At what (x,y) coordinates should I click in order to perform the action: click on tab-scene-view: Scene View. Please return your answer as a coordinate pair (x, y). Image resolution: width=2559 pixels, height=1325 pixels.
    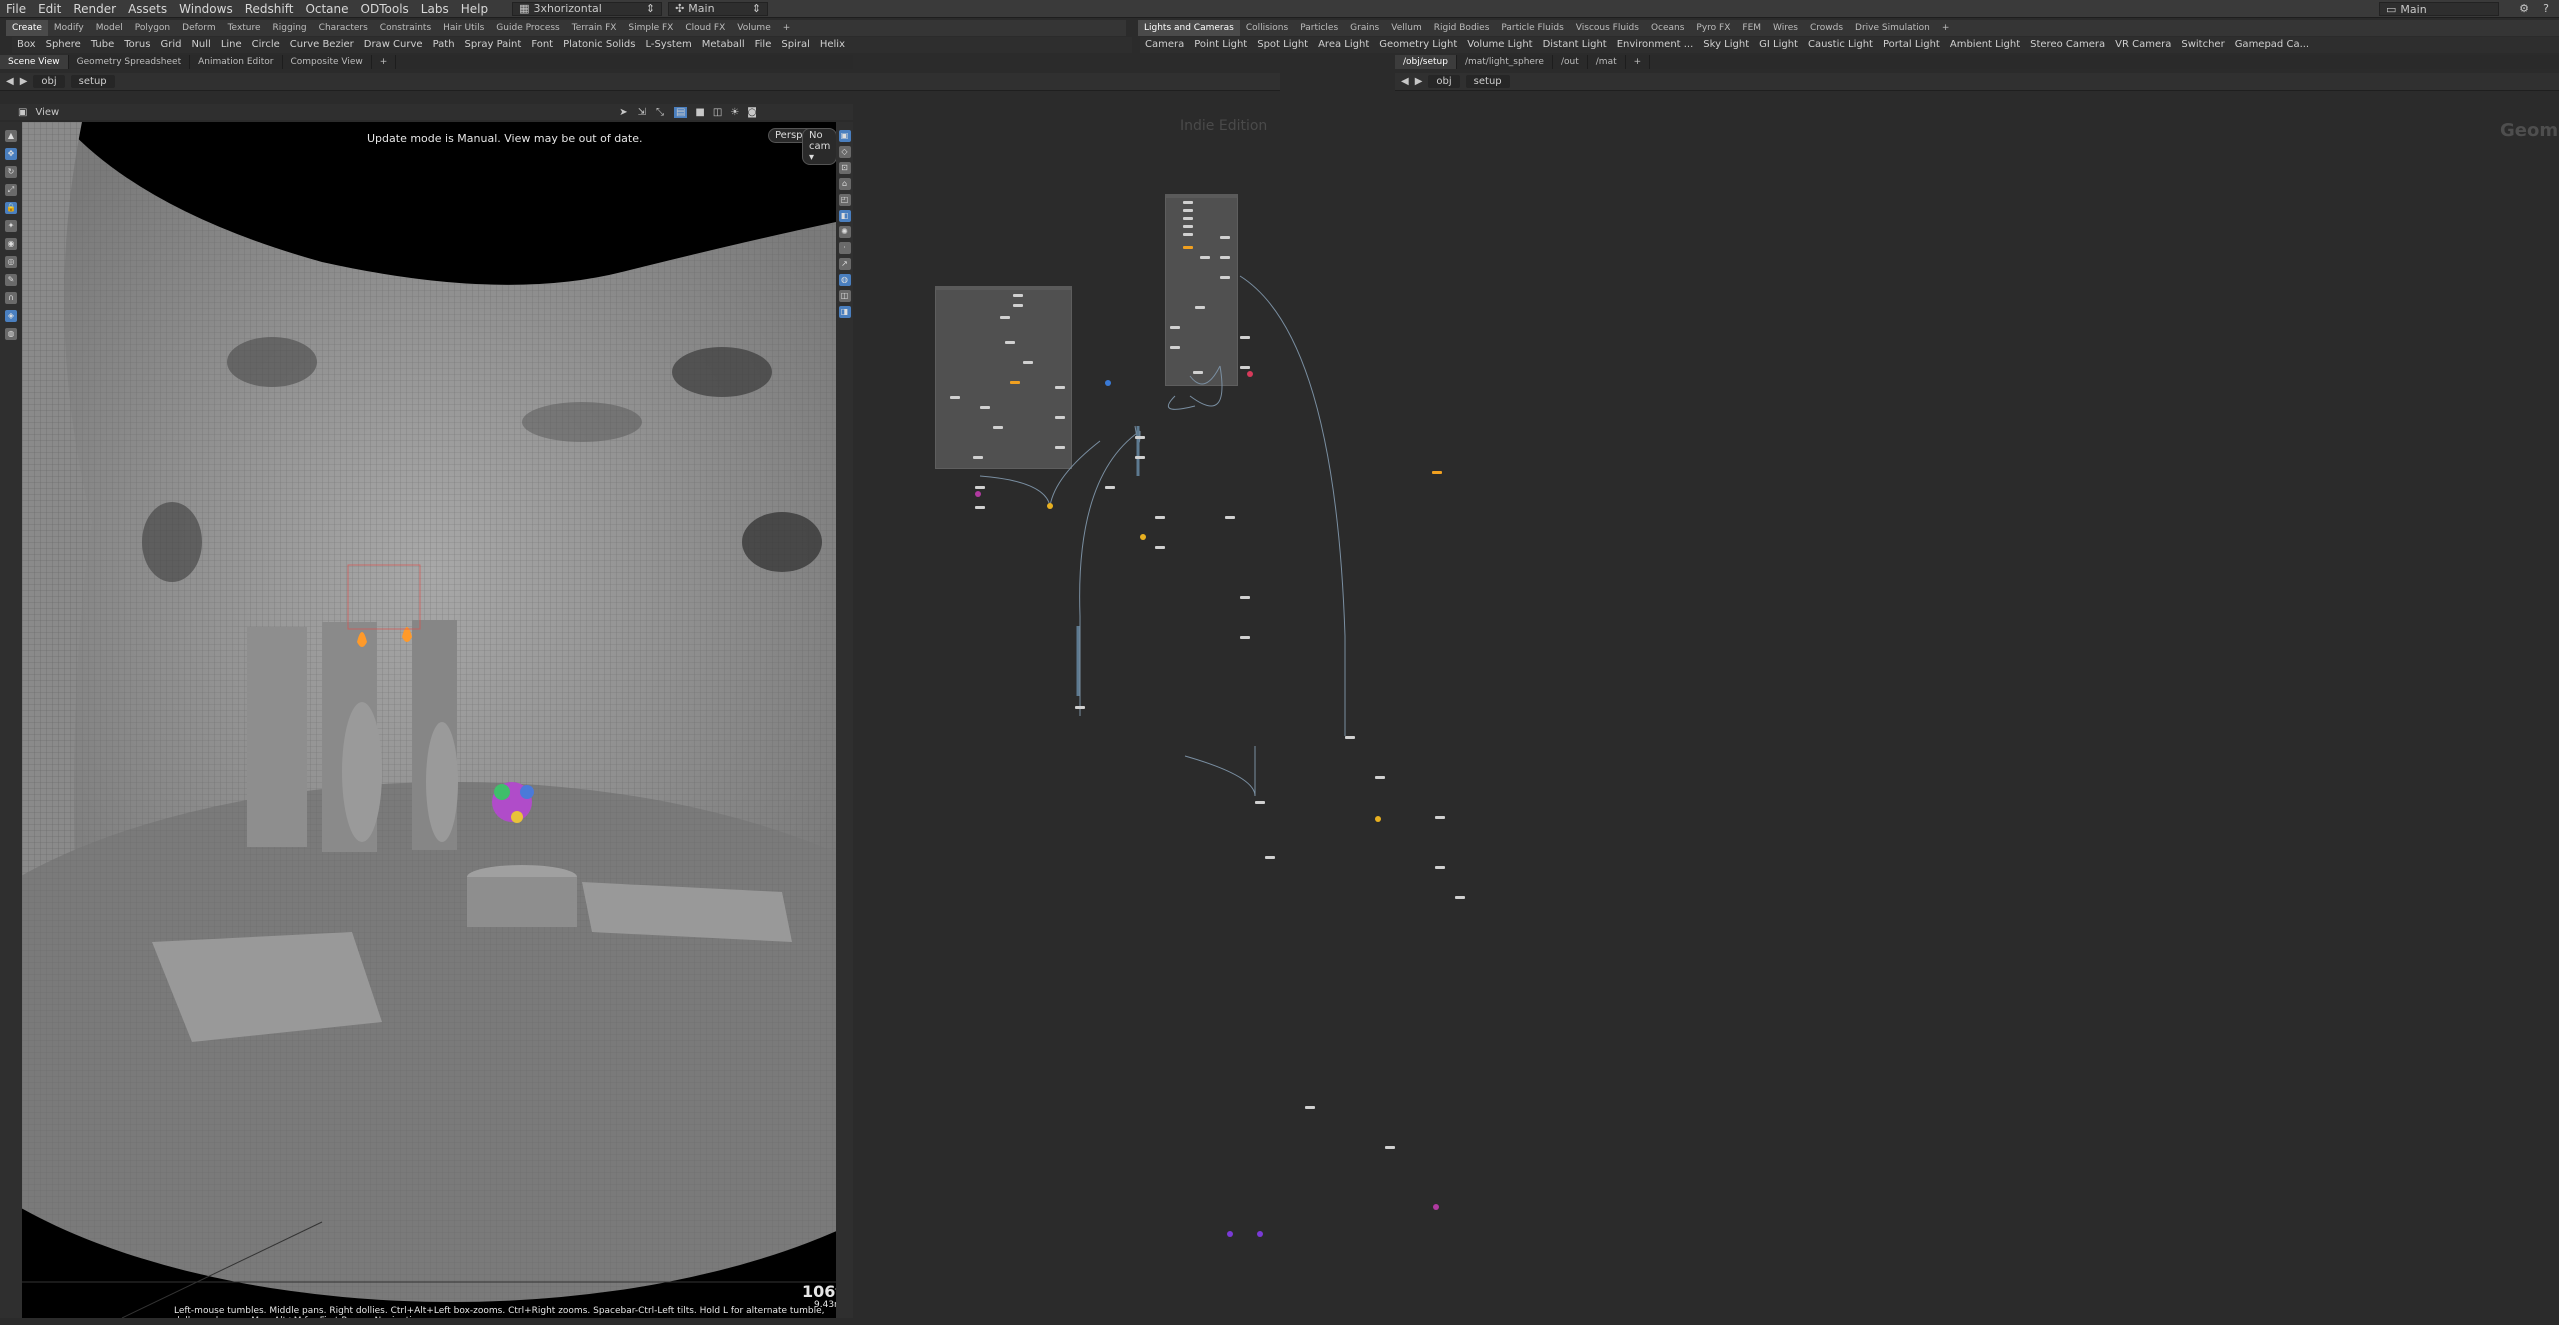
    Looking at the image, I should click on (34, 62).